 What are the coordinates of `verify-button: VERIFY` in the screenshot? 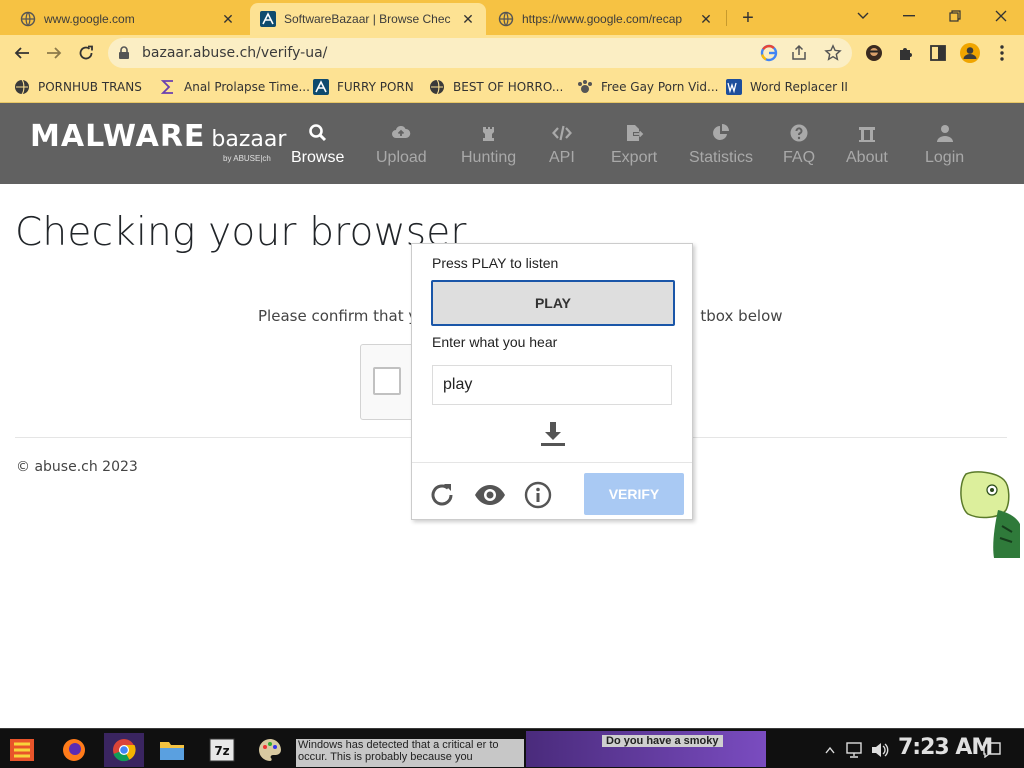 It's located at (634, 494).